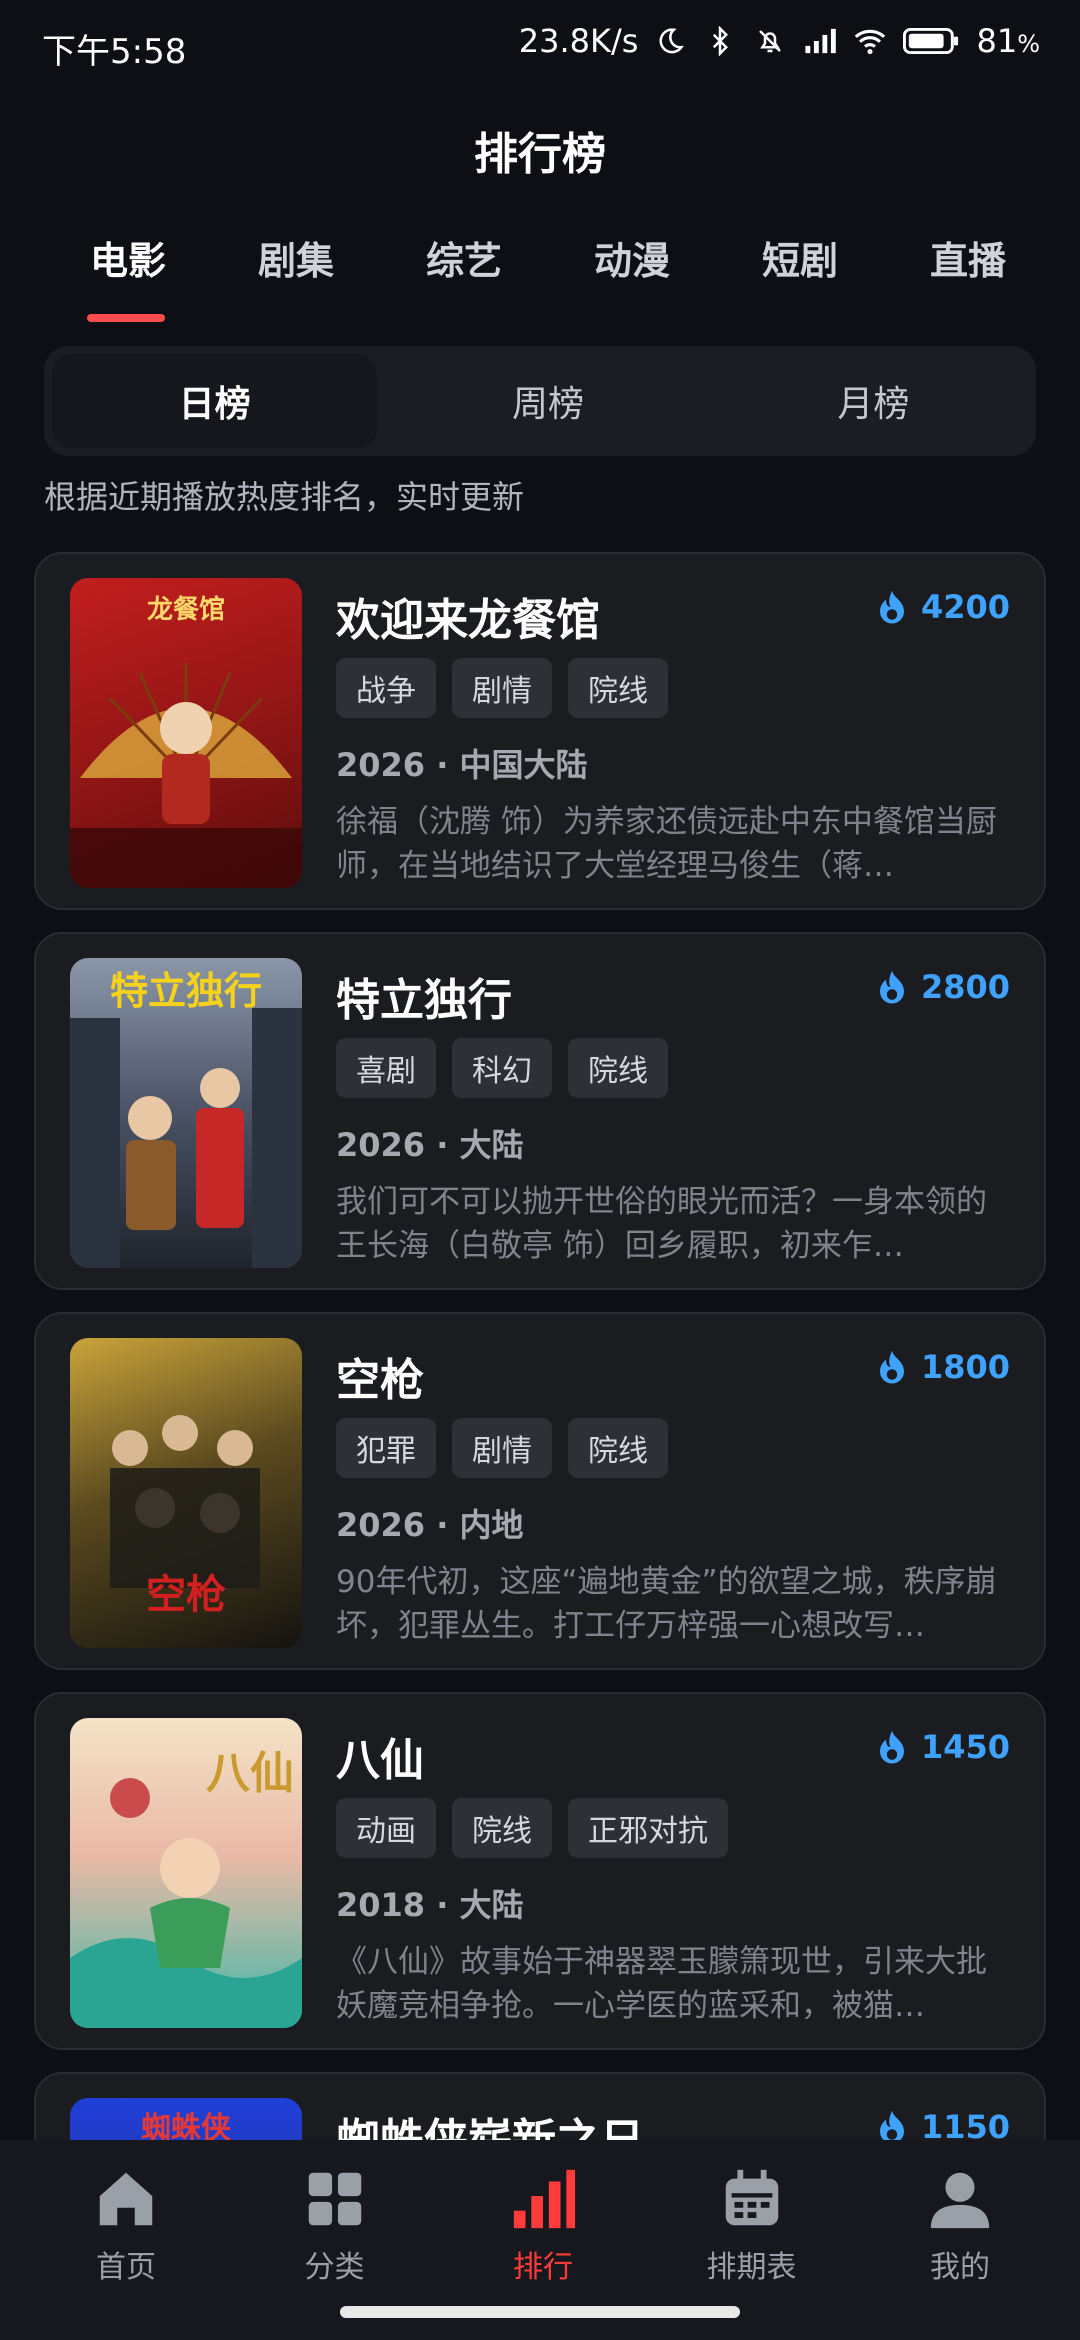  Describe the element at coordinates (965, 607) in the screenshot. I see `heat-value: 4200` at that location.